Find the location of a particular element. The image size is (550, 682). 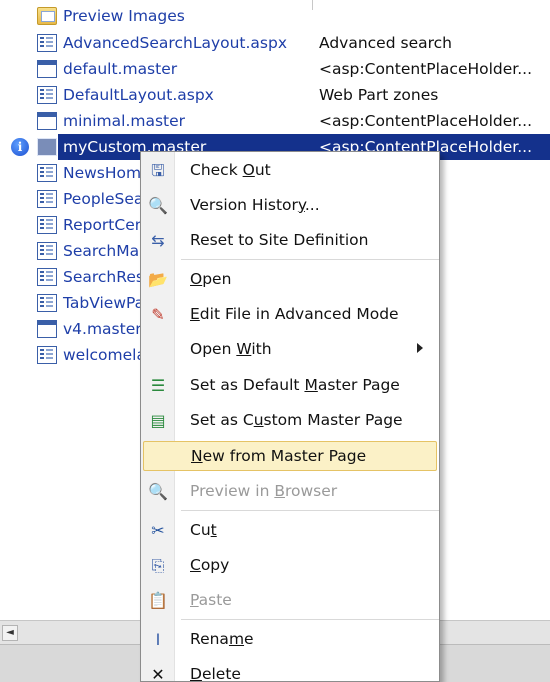

menu-item-reset-to-site-definition: ⇆ Reset to Site Definition is located at coordinates (290, 241).